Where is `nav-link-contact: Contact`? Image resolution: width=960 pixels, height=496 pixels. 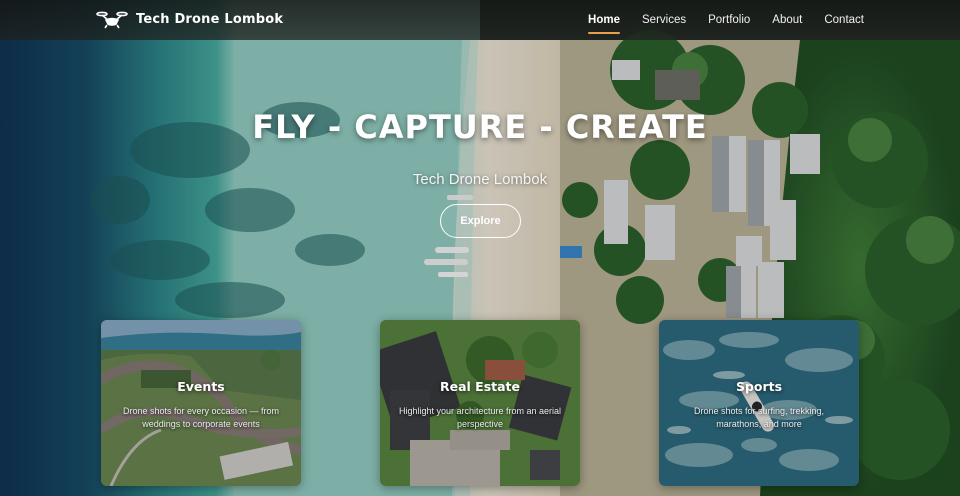 nav-link-contact: Contact is located at coordinates (844, 20).